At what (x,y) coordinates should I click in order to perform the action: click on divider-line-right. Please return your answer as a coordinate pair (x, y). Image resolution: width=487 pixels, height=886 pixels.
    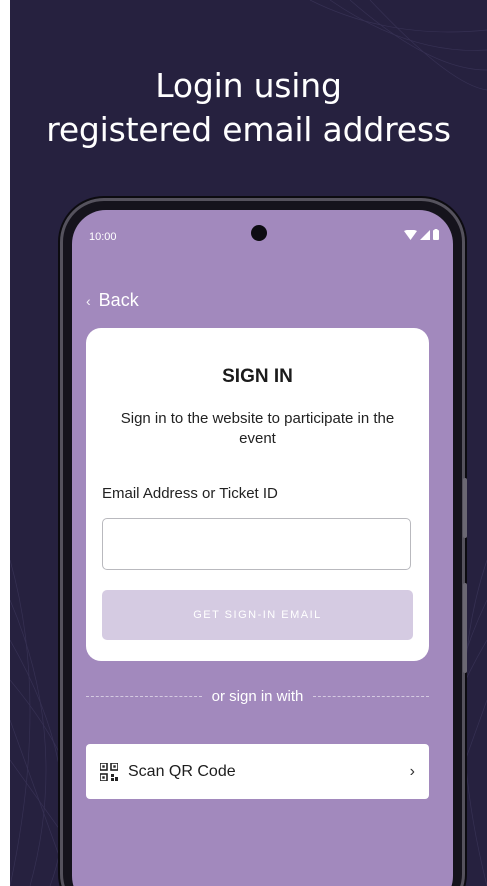
    Looking at the image, I should click on (371, 696).